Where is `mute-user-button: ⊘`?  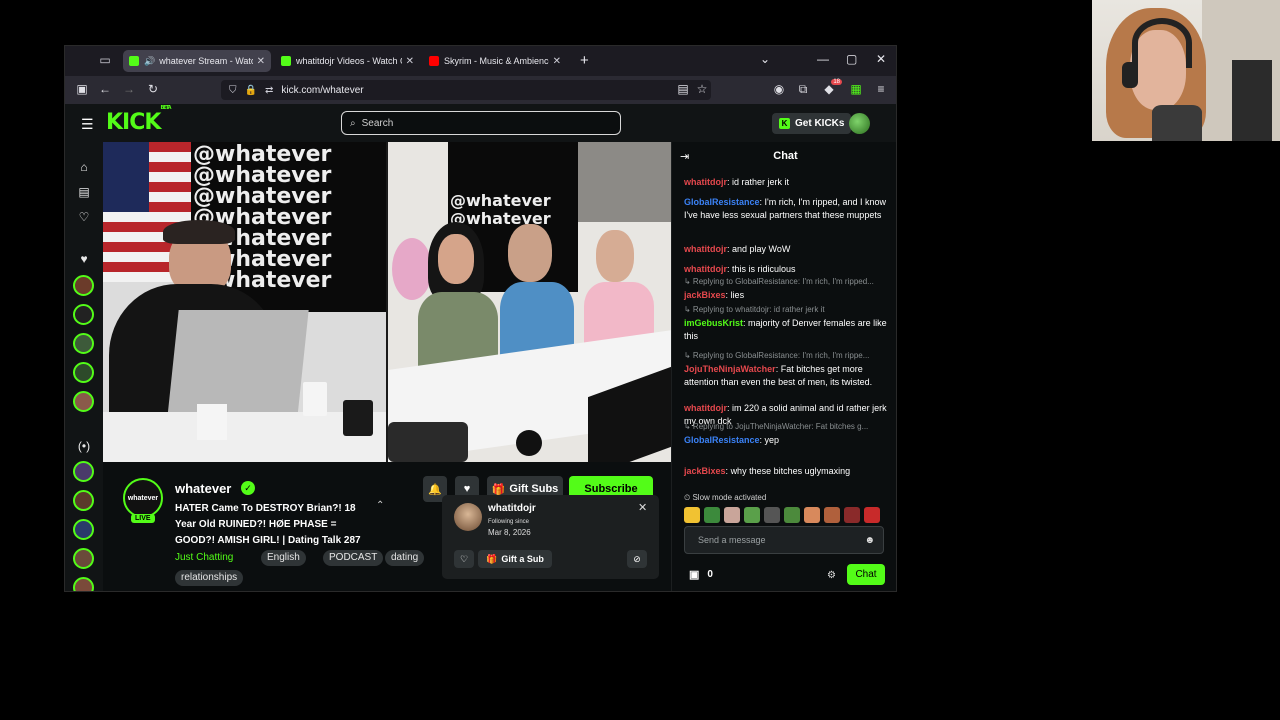 mute-user-button: ⊘ is located at coordinates (637, 559).